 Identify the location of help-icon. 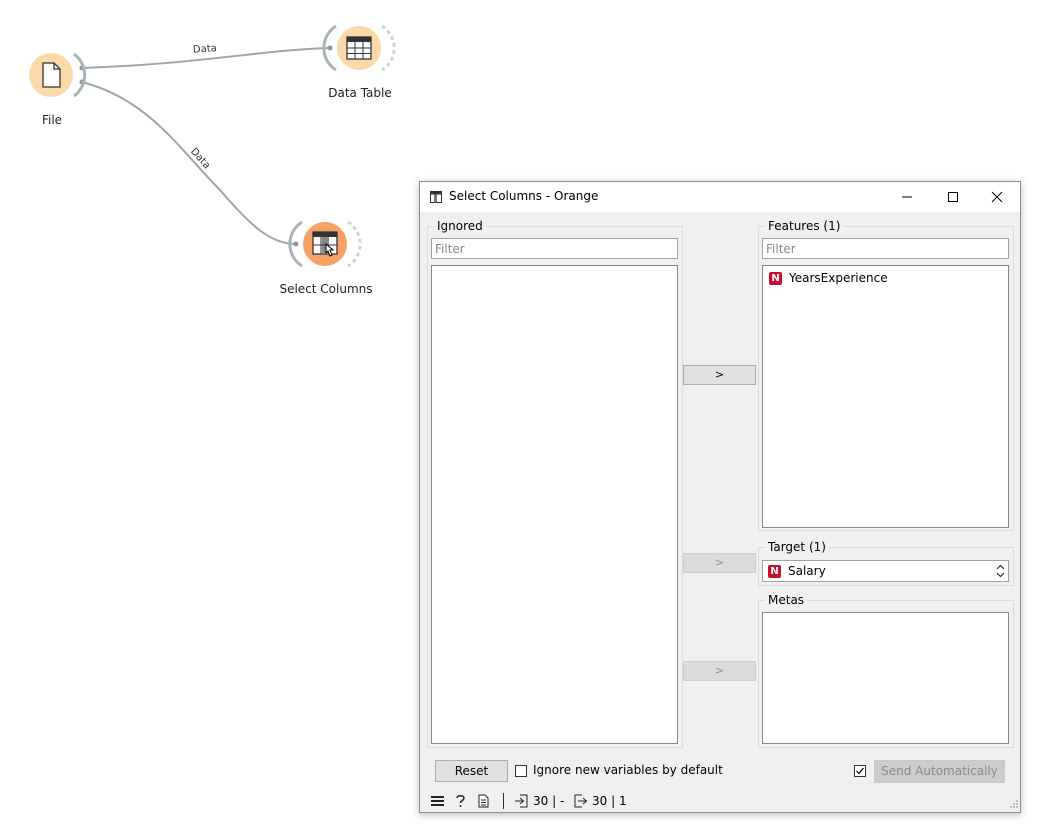
(460, 801).